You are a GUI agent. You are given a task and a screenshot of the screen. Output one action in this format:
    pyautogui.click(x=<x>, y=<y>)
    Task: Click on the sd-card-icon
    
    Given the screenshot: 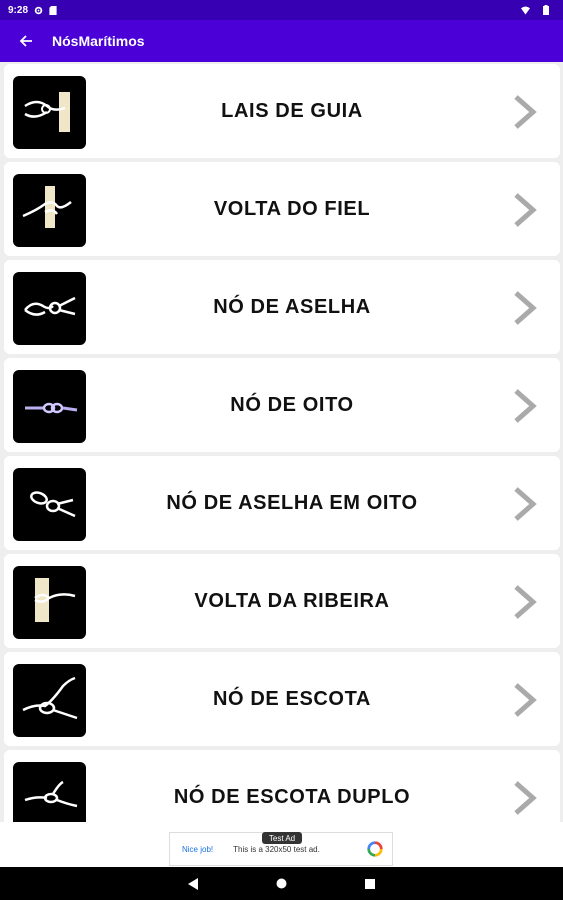 What is the action you would take?
    pyautogui.click(x=52, y=10)
    